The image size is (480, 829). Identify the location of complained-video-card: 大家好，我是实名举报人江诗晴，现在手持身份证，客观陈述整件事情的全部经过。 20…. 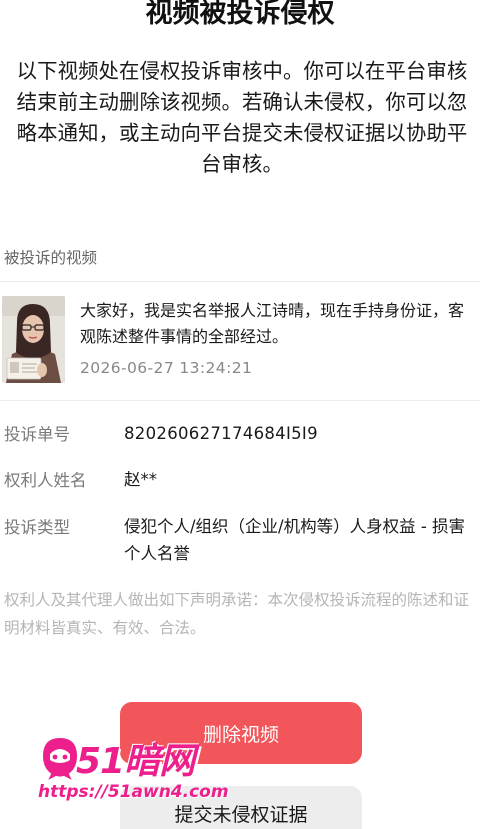
(240, 341).